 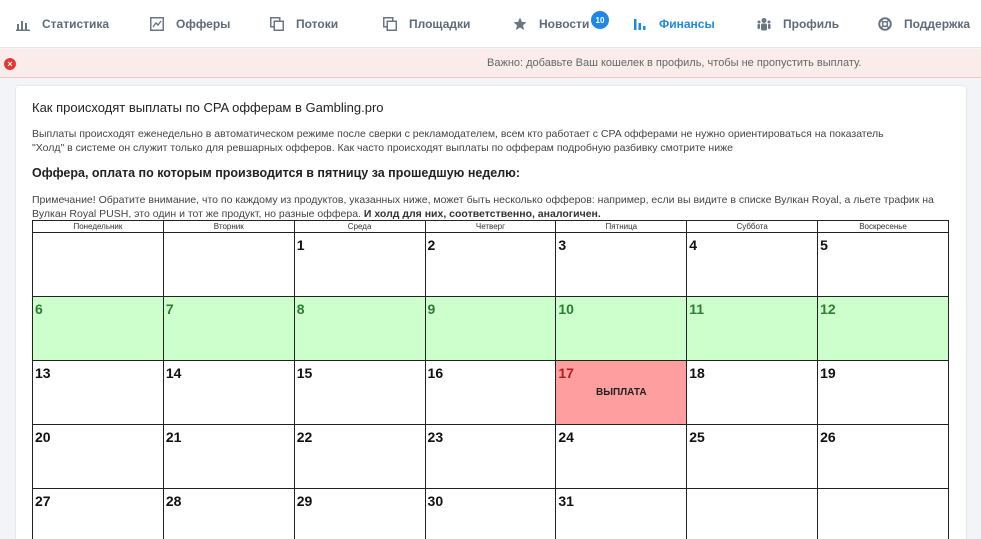 I want to click on weekday-header: Четверг, so click(x=490, y=226).